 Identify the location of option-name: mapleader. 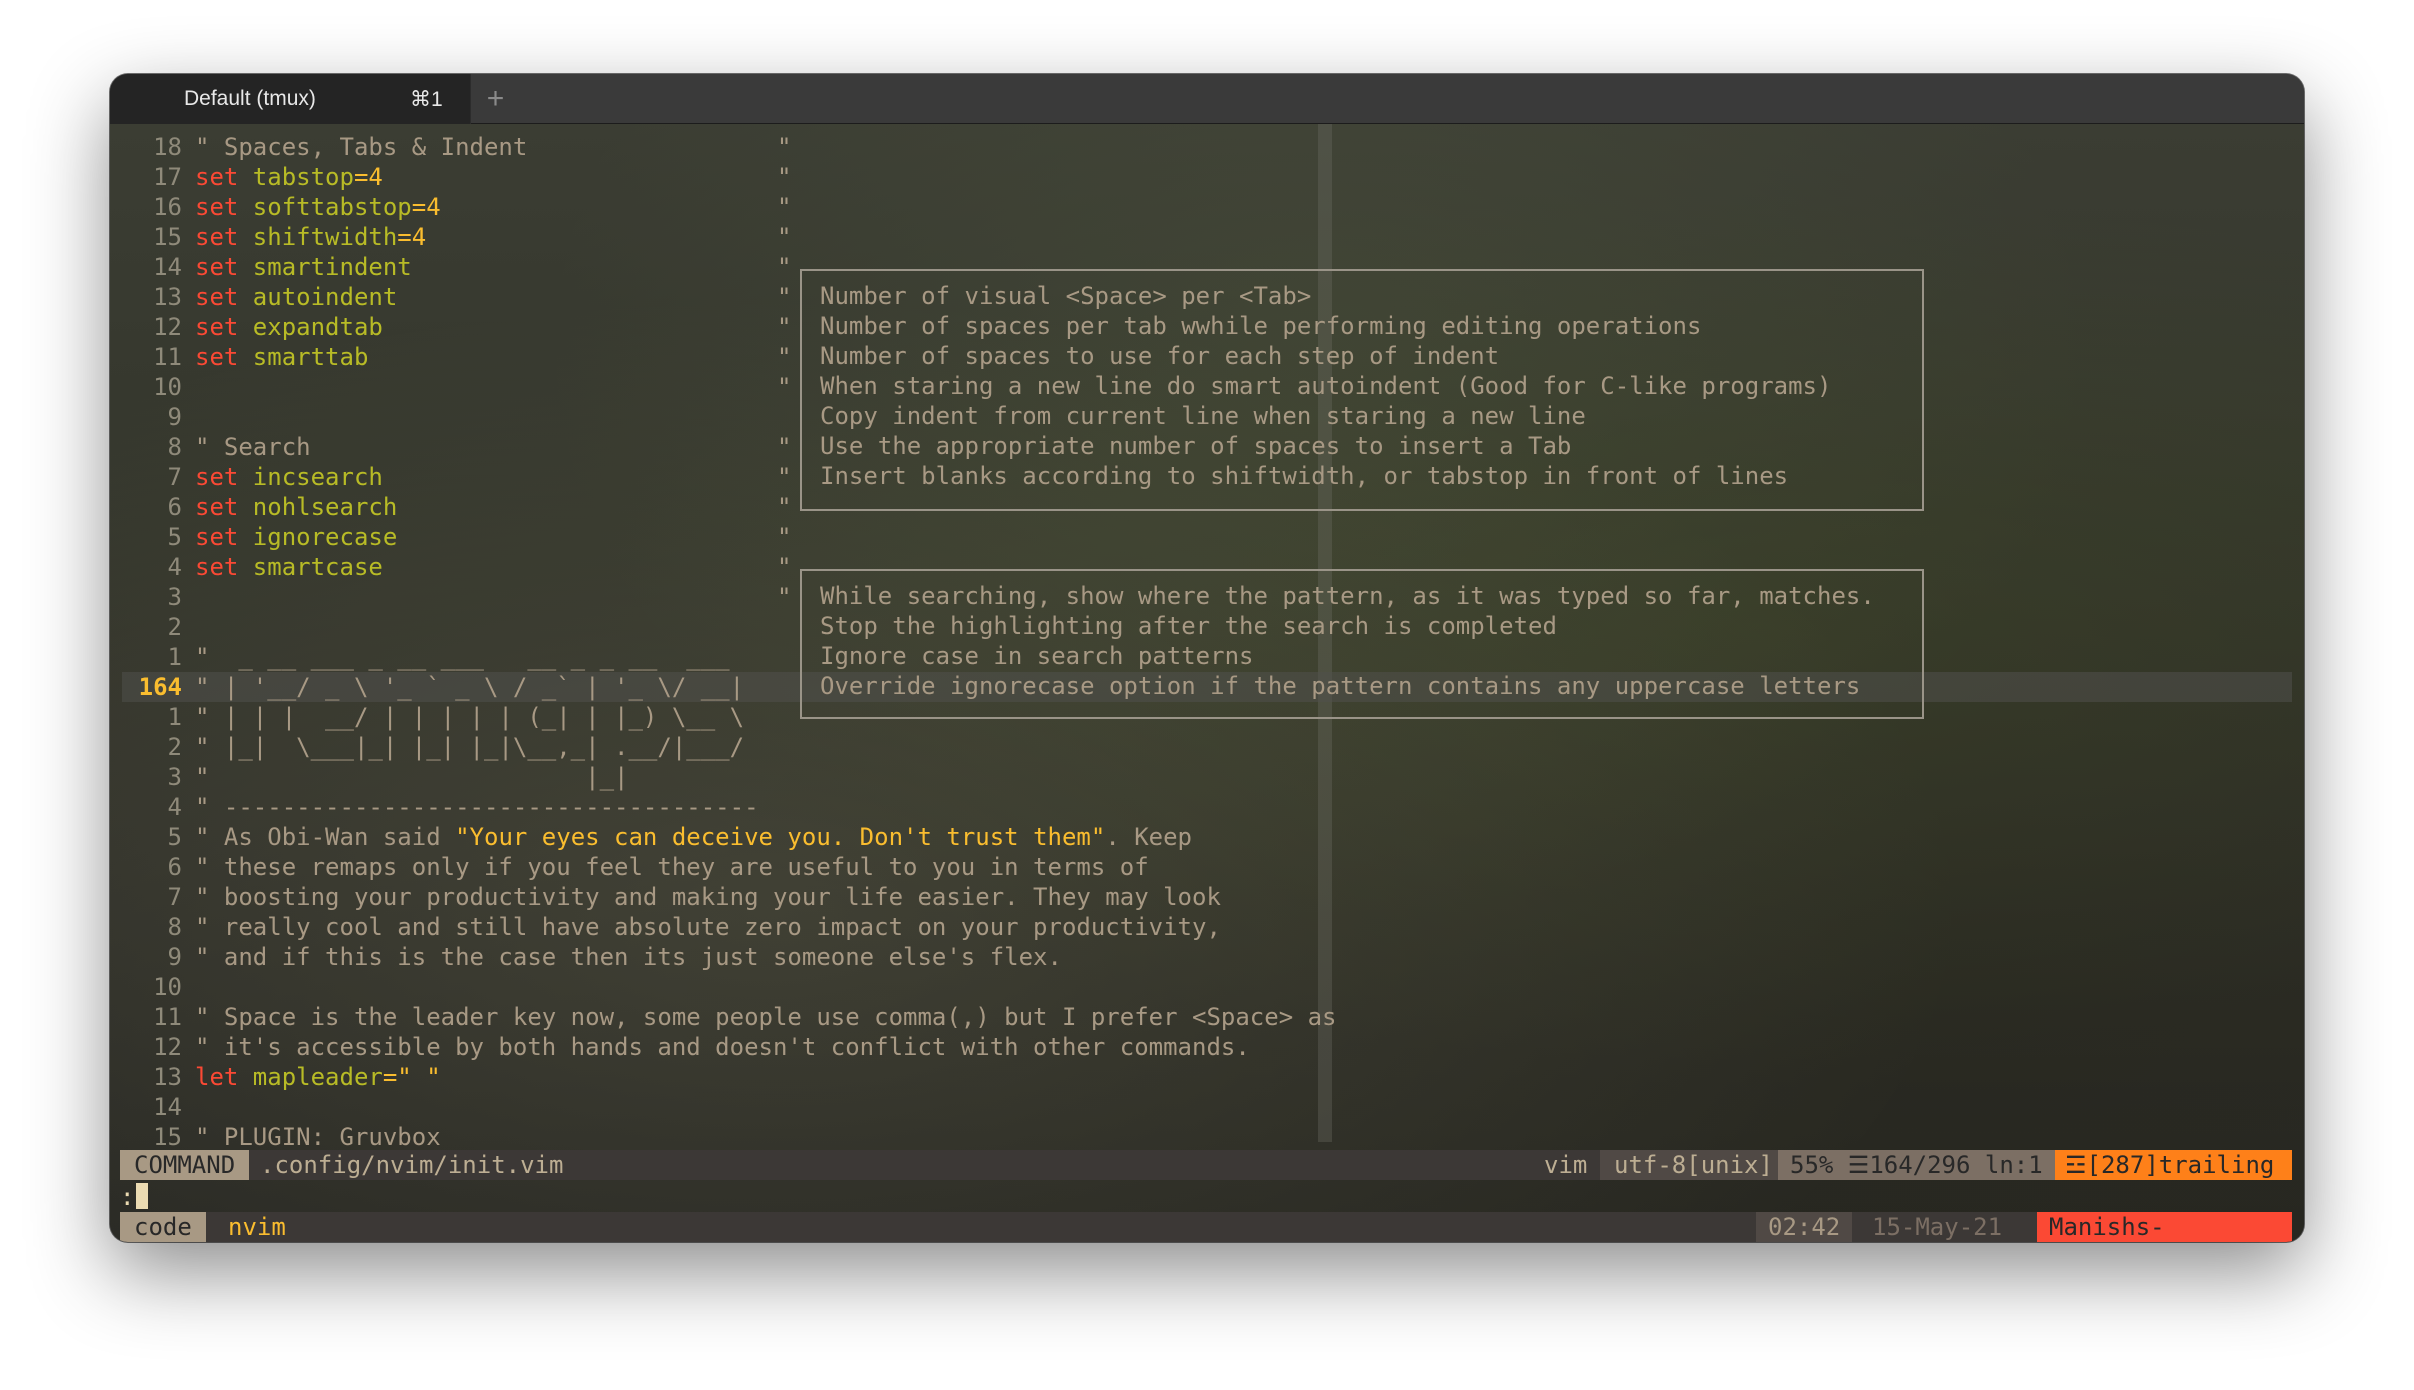
(317, 1077).